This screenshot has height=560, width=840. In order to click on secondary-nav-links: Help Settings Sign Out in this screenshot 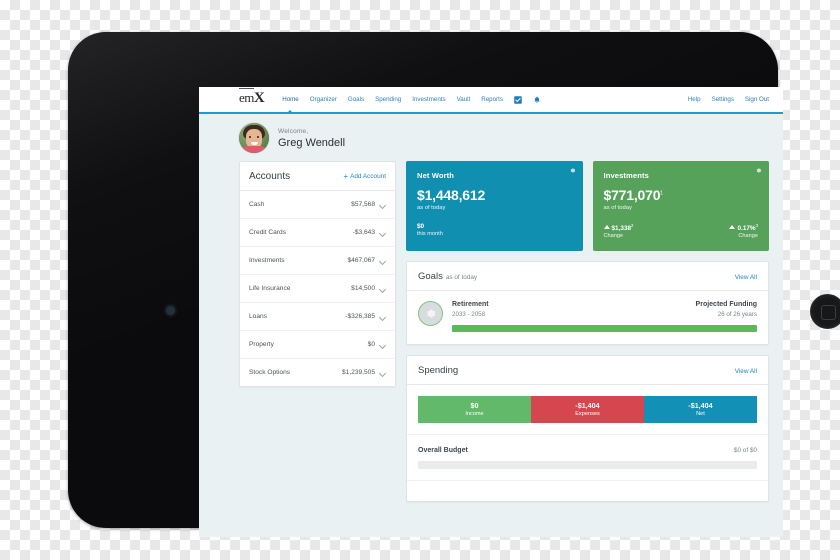, I will do `click(728, 99)`.